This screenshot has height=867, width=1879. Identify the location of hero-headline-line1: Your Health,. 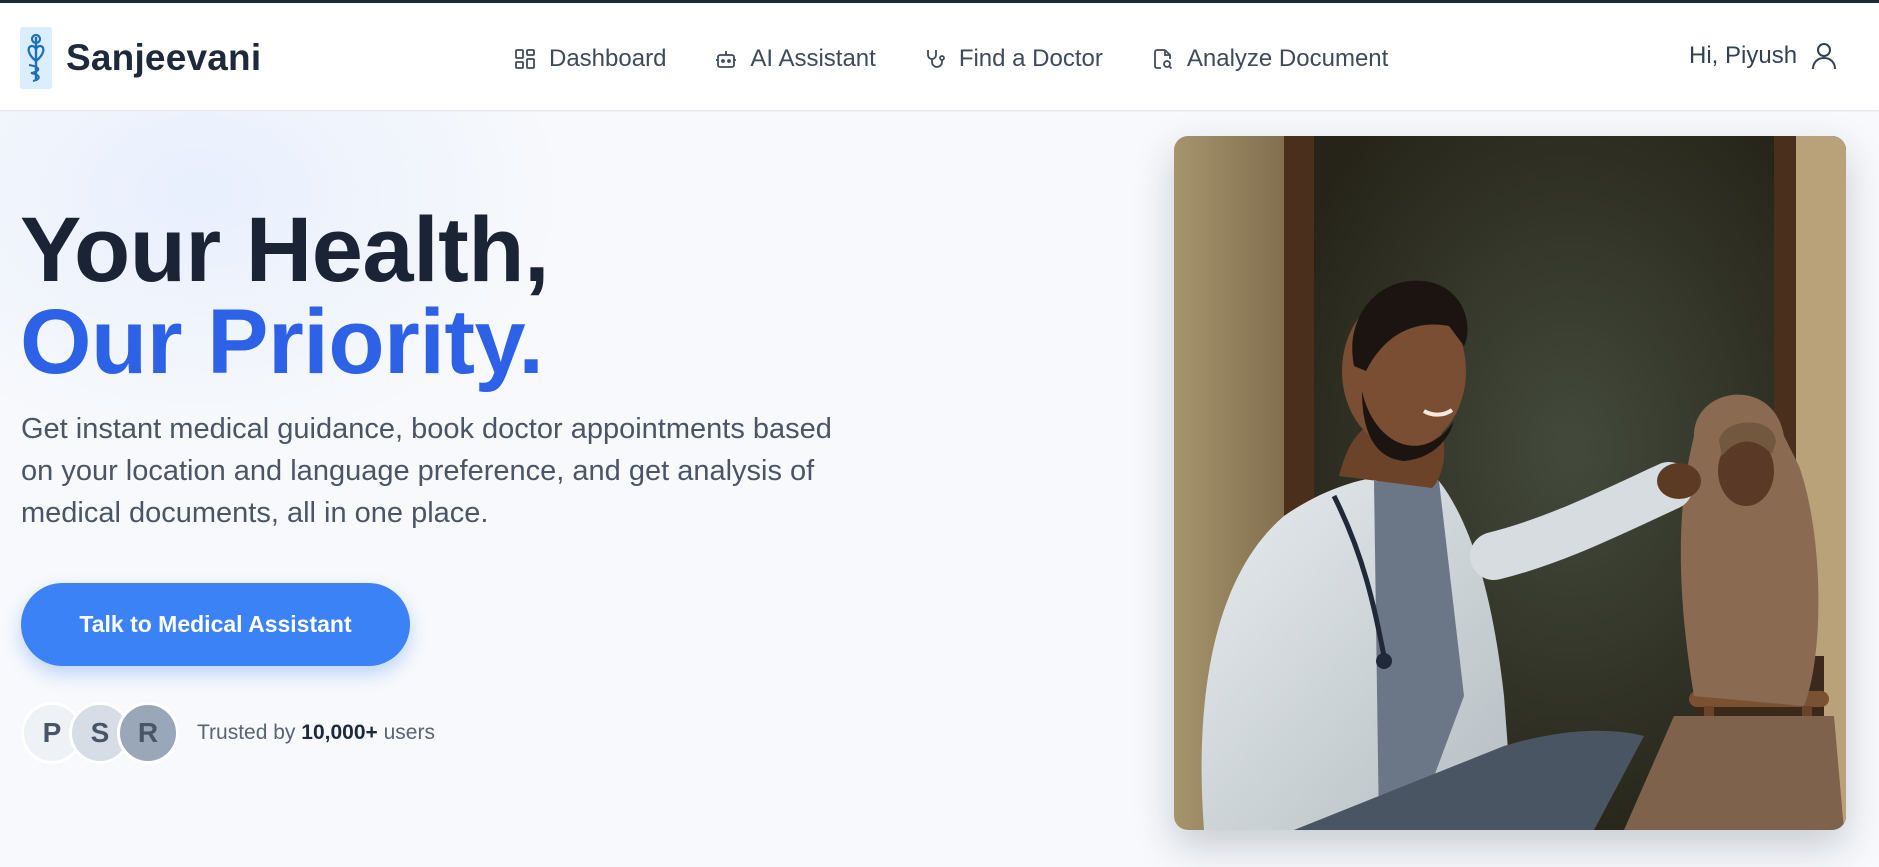
(285, 250).